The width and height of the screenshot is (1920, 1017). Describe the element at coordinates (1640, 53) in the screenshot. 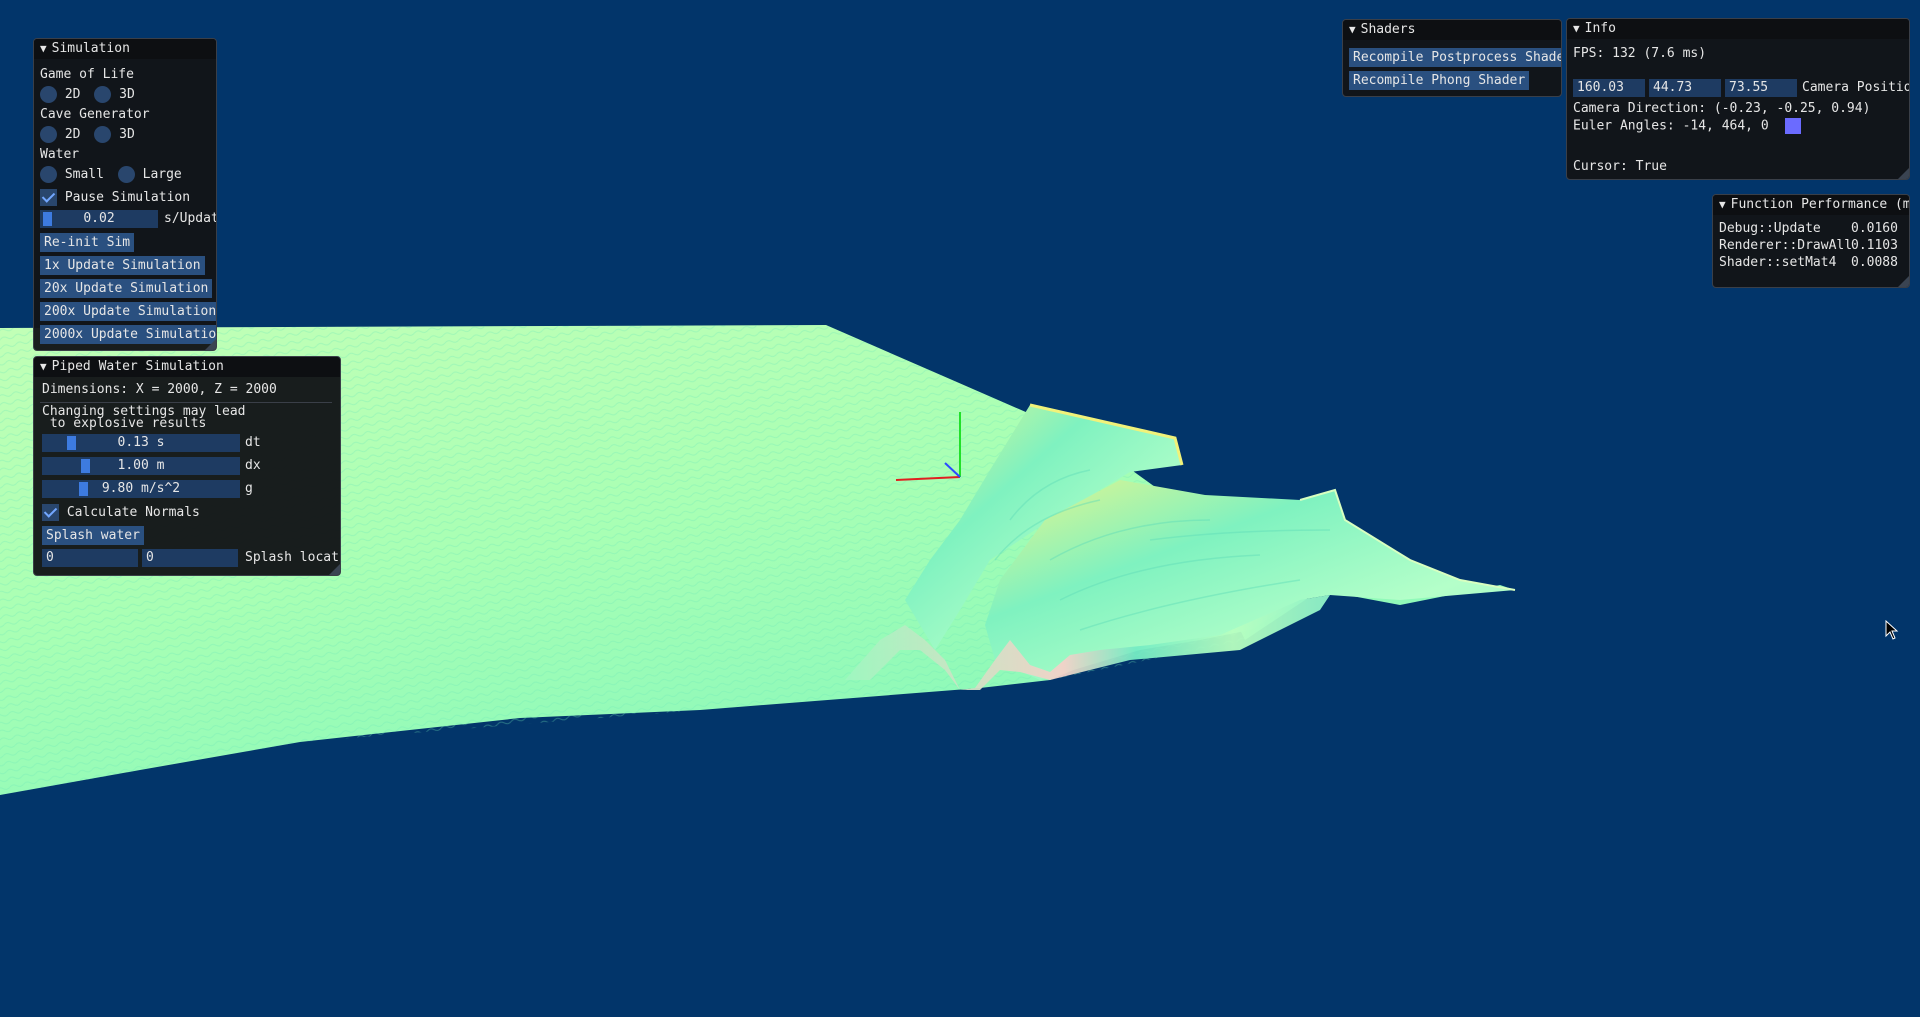

I see `fps-text: FPS: 132 (7.6 ms)` at that location.